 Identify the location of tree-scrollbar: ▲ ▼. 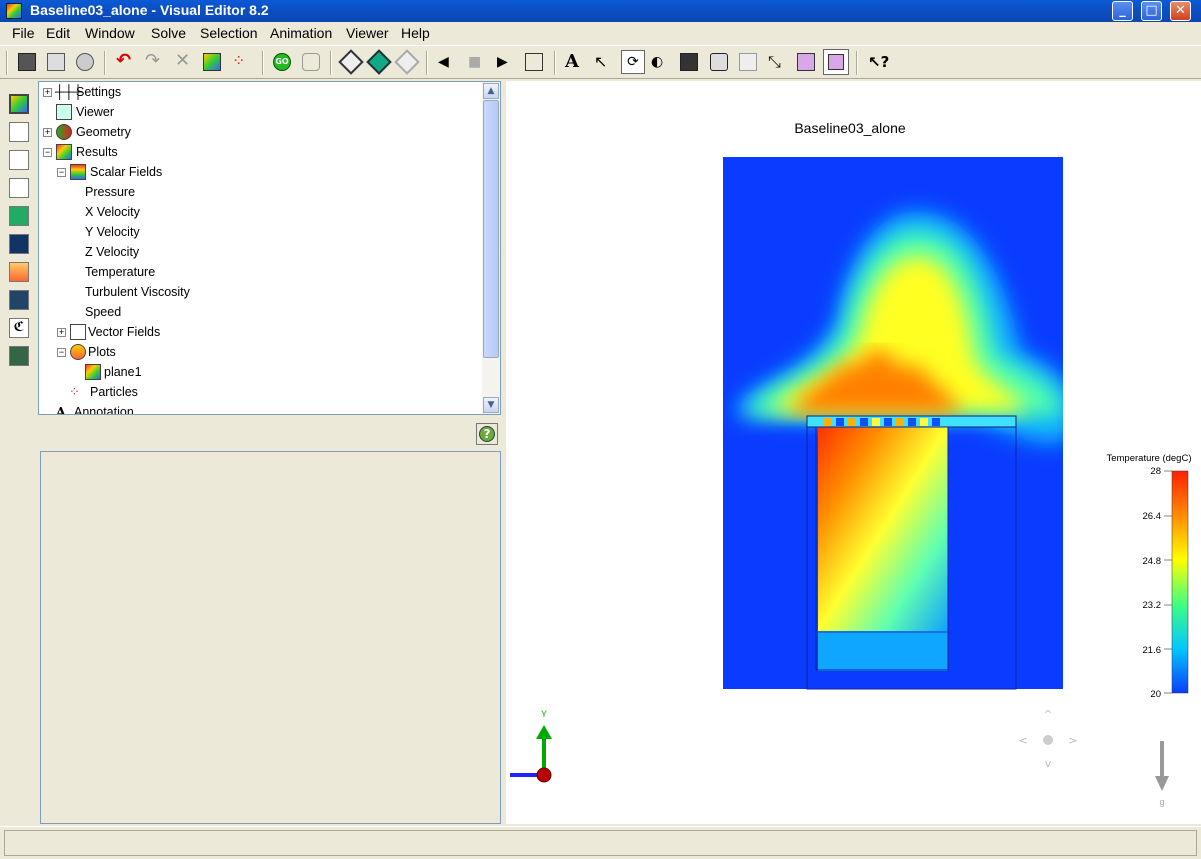
(491, 248).